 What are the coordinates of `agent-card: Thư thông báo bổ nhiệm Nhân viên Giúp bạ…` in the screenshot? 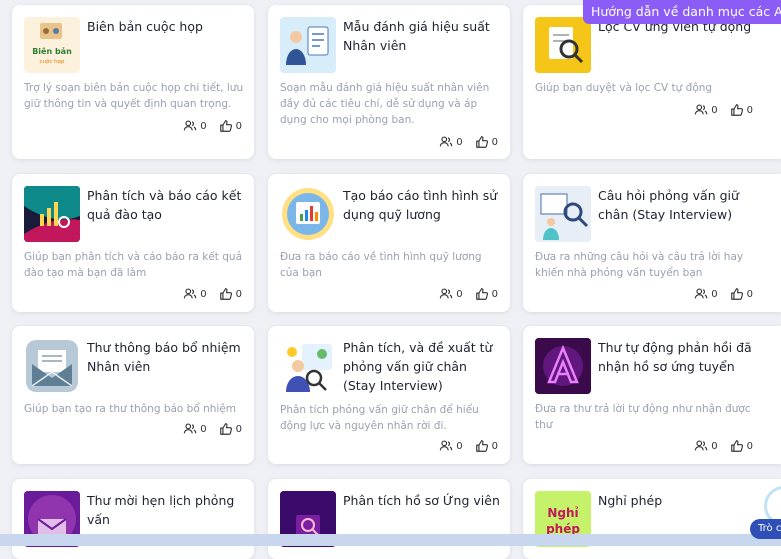 It's located at (133, 395).